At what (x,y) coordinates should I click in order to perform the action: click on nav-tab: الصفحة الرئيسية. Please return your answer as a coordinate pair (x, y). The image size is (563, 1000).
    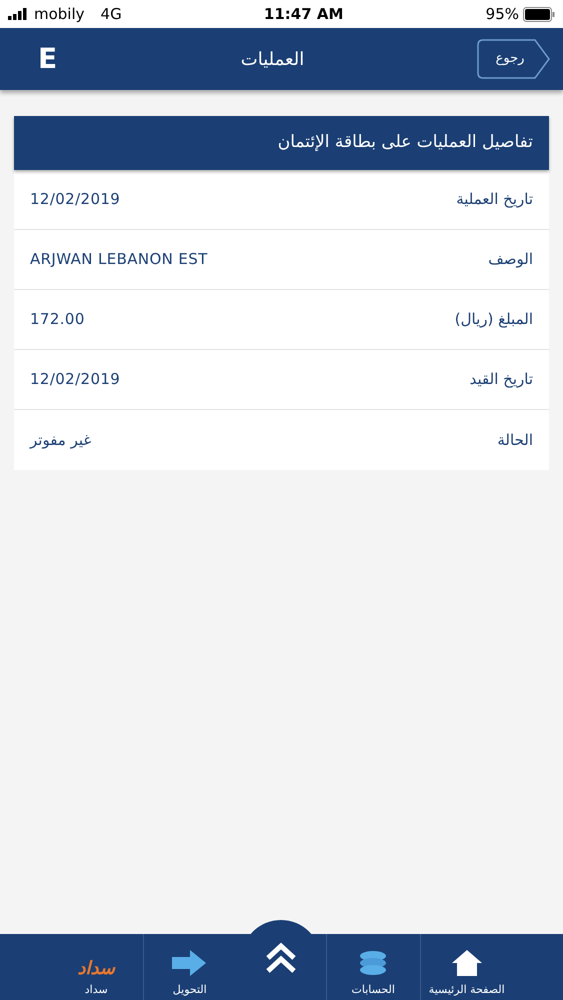
    Looking at the image, I should click on (466, 967).